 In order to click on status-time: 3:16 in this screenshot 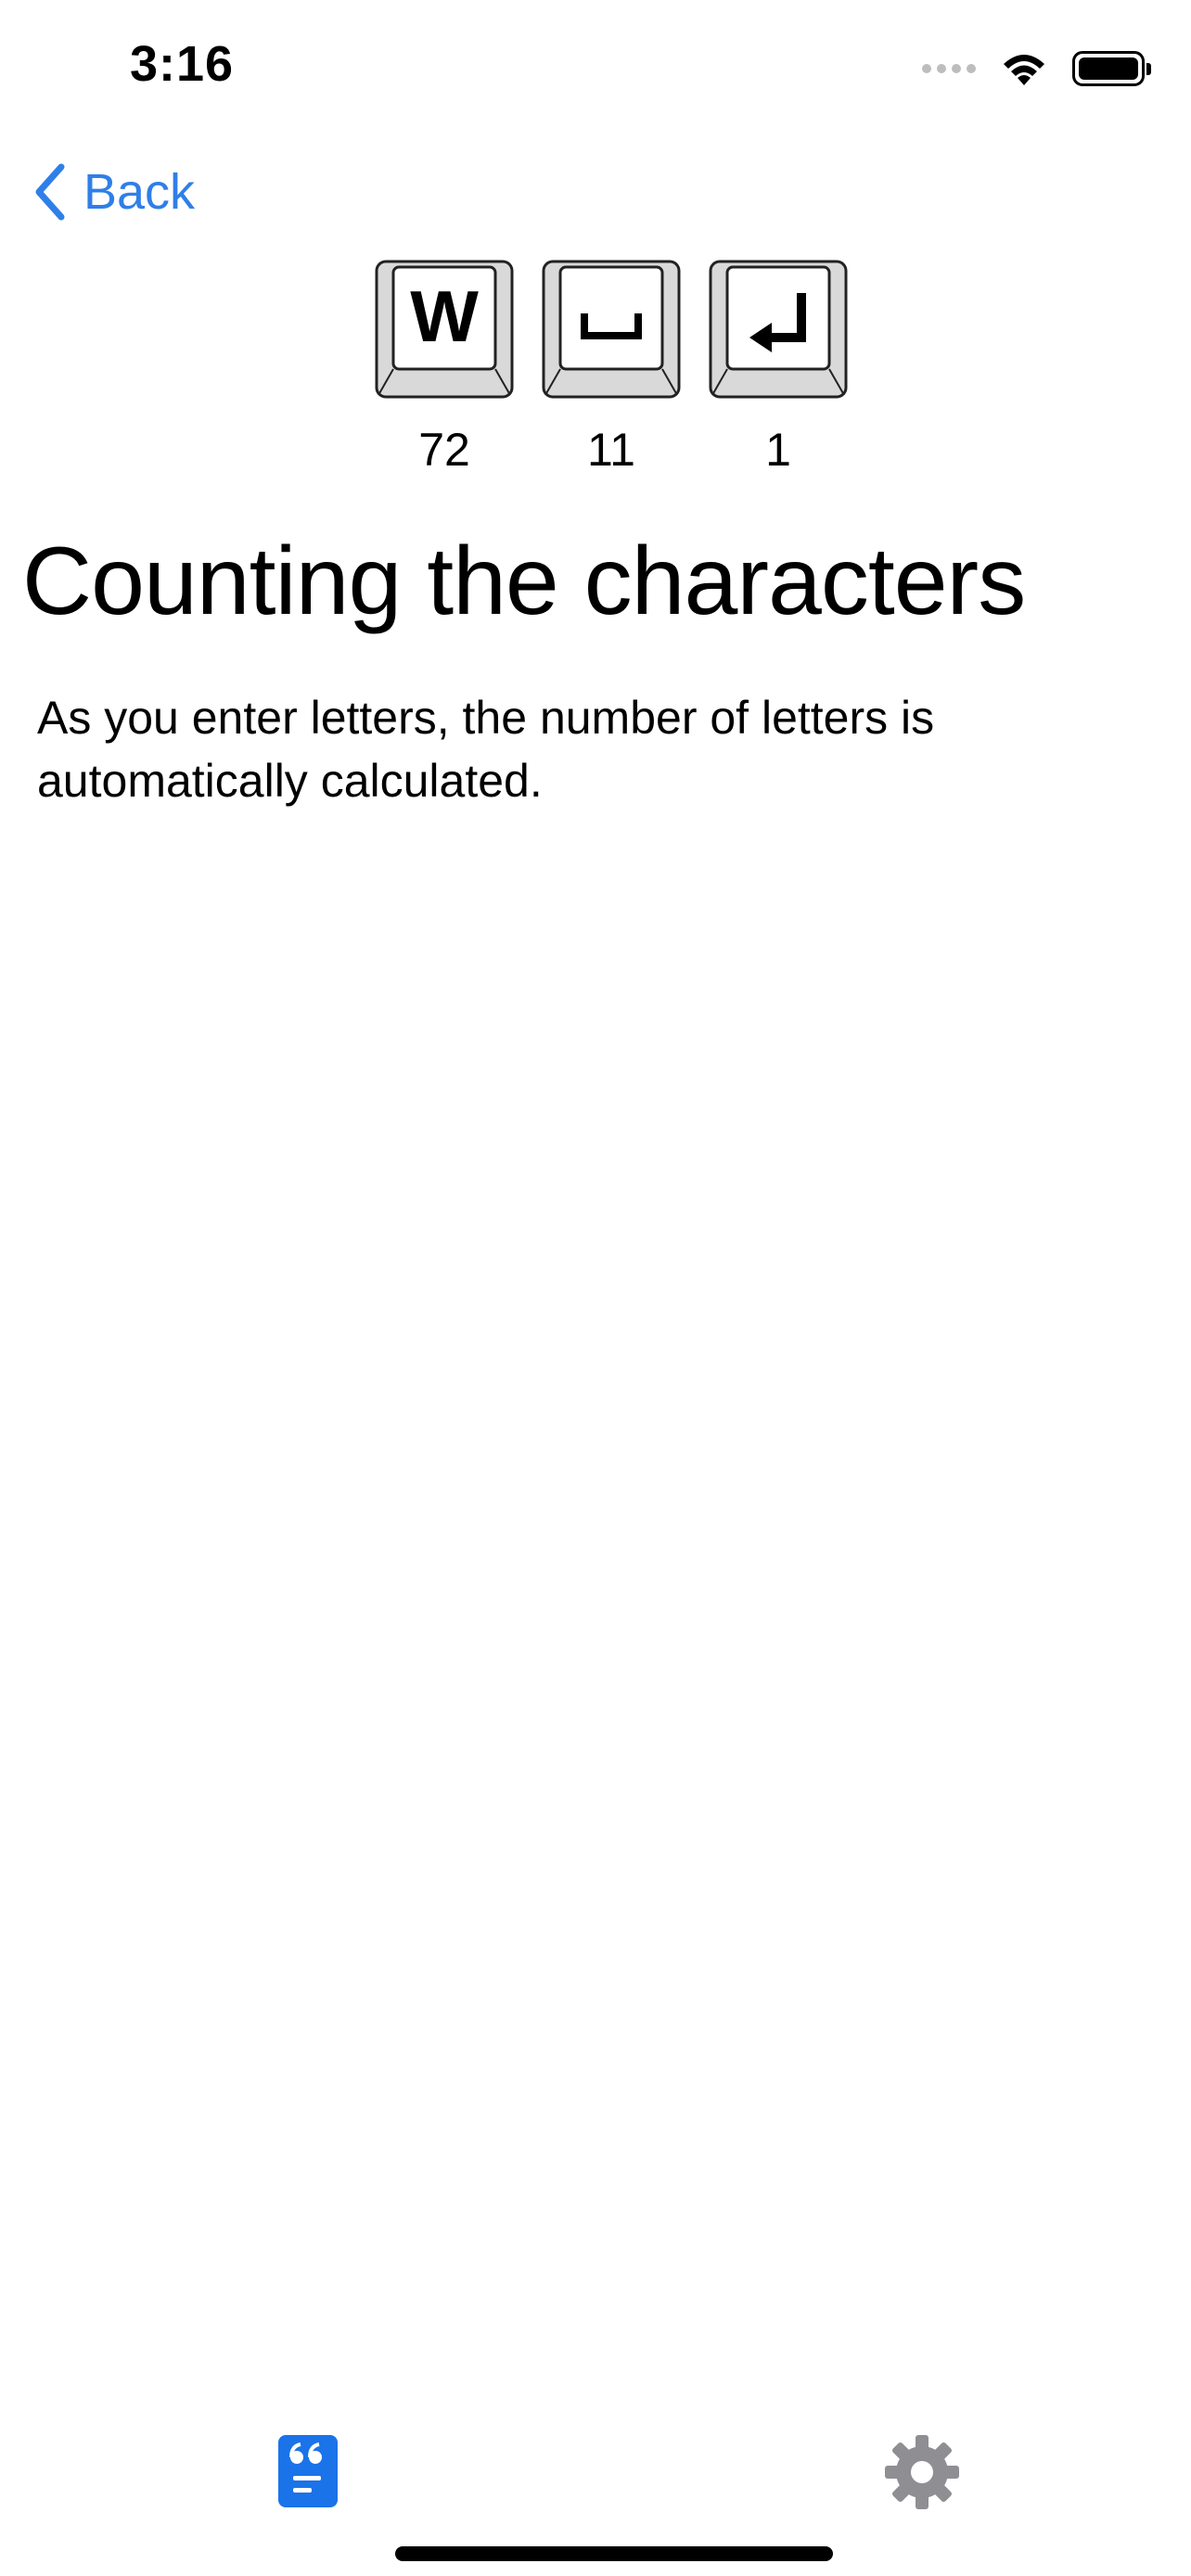, I will do `click(183, 64)`.